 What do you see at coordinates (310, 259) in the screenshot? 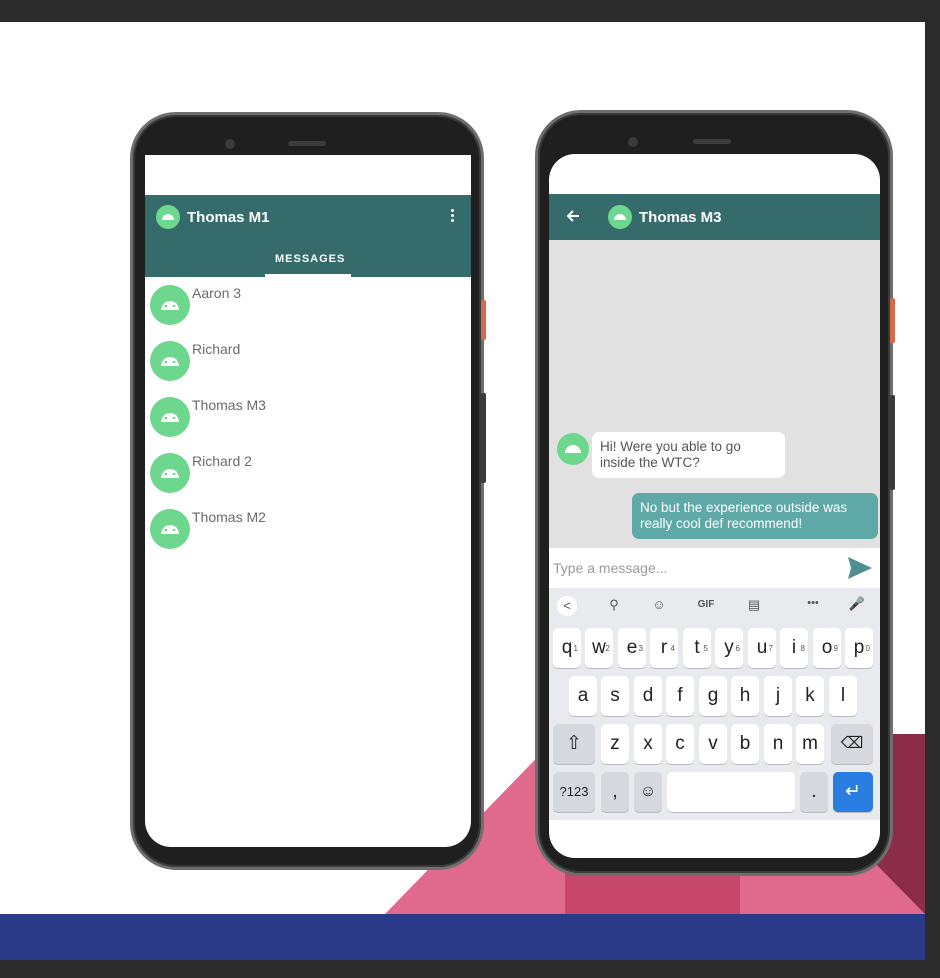
I see `tab-messages: MESSAGES` at bounding box center [310, 259].